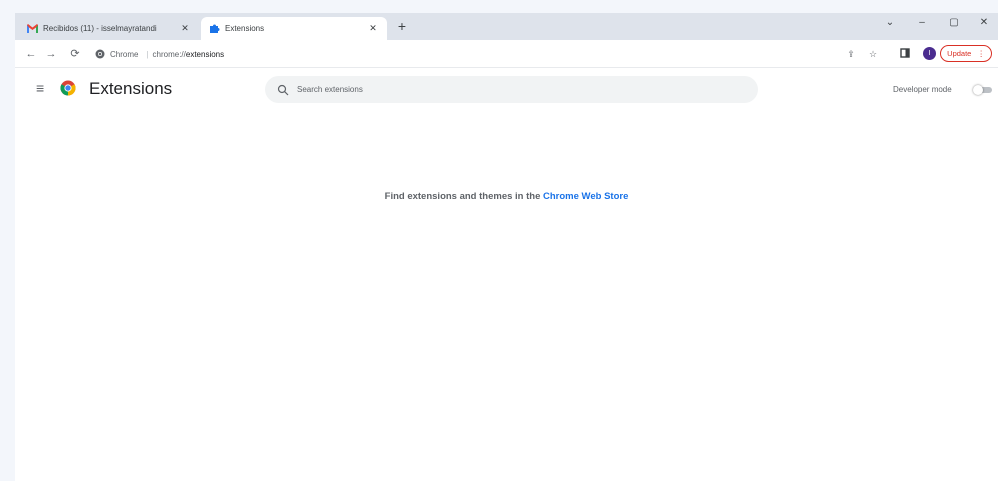 This screenshot has height=481, width=998. I want to click on update-label: Update, so click(959, 53).